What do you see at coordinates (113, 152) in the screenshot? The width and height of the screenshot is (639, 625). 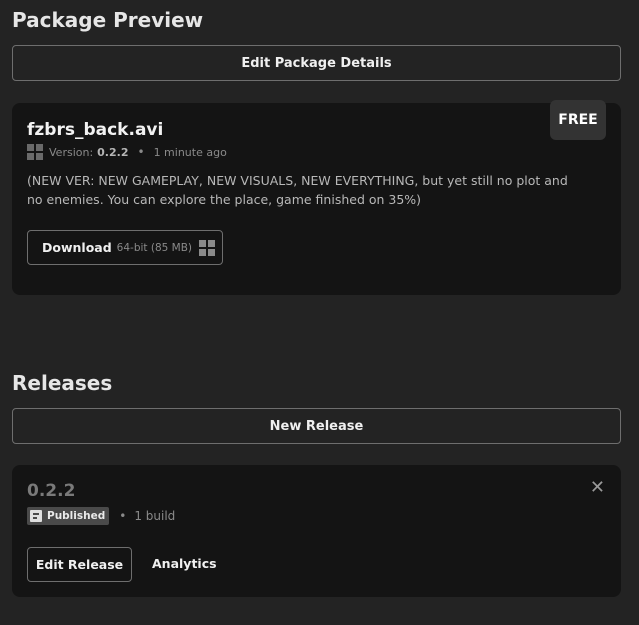 I see `version-value: 0.2.2` at bounding box center [113, 152].